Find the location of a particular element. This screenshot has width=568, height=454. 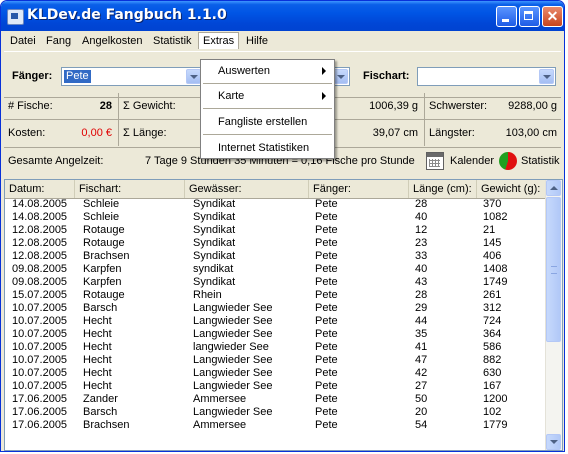

menu-item-internet-statistiken: Internet Statistiken is located at coordinates (267, 148).